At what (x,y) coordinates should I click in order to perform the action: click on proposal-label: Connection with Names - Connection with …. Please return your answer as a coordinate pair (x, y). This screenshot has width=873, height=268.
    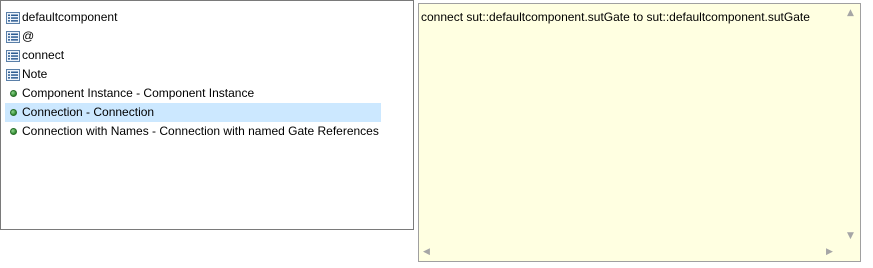
    Looking at the image, I should click on (200, 131).